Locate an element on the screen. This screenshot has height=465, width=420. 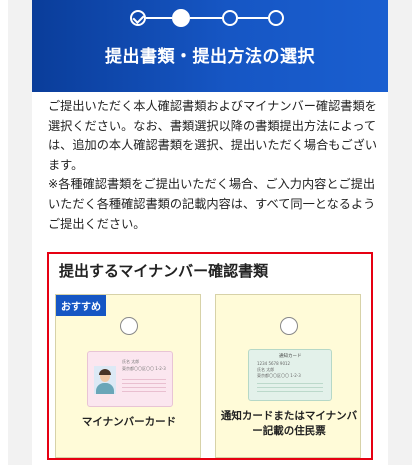
radio-mynumber-card is located at coordinates (129, 326).